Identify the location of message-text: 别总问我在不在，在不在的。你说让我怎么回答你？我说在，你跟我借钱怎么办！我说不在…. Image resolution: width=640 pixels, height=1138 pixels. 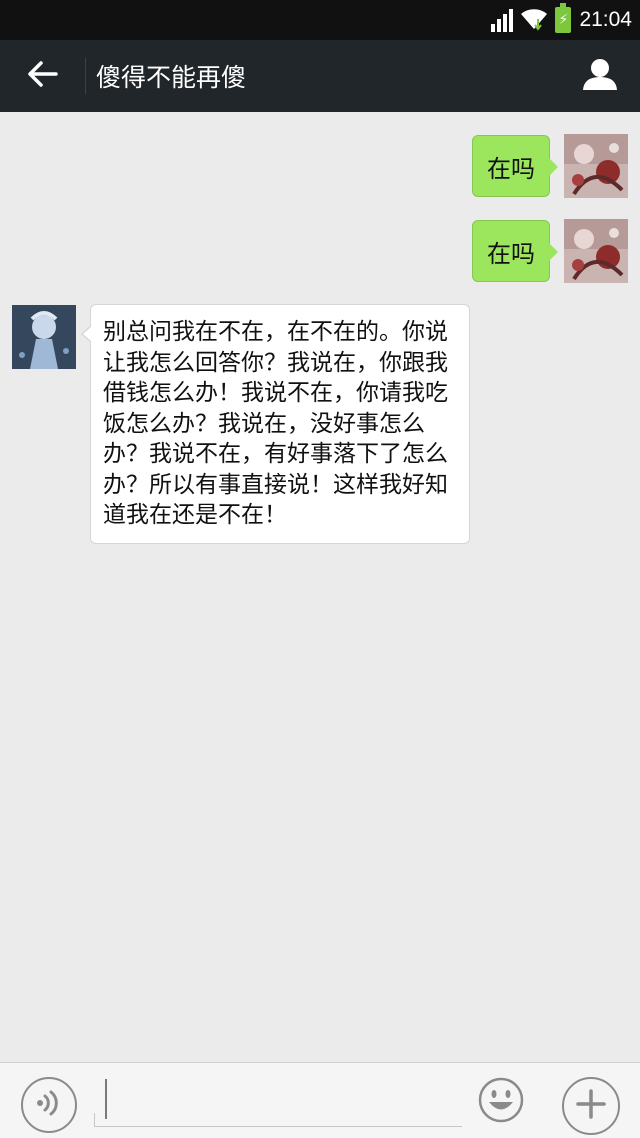
(275, 423).